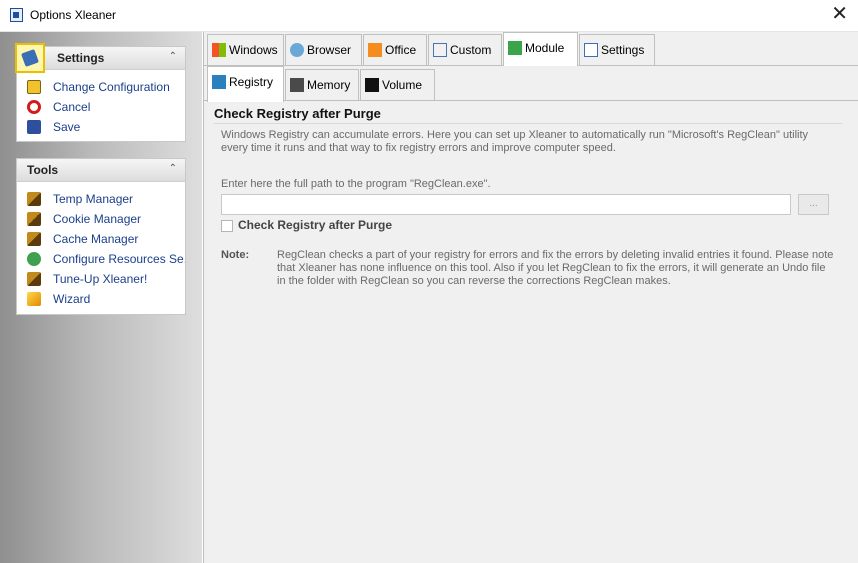  I want to click on tab-volume: Volume, so click(397, 84).